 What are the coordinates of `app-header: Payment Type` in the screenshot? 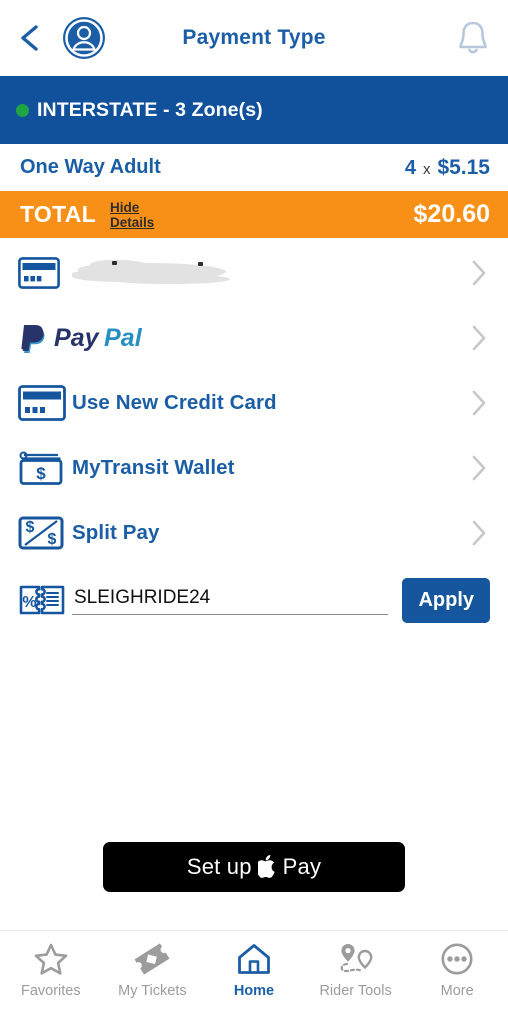 It's located at (254, 38).